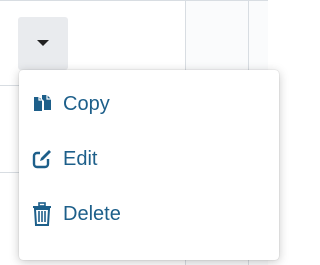 The width and height of the screenshot is (320, 265). I want to click on menu-item-delete: Delete, so click(143, 214).